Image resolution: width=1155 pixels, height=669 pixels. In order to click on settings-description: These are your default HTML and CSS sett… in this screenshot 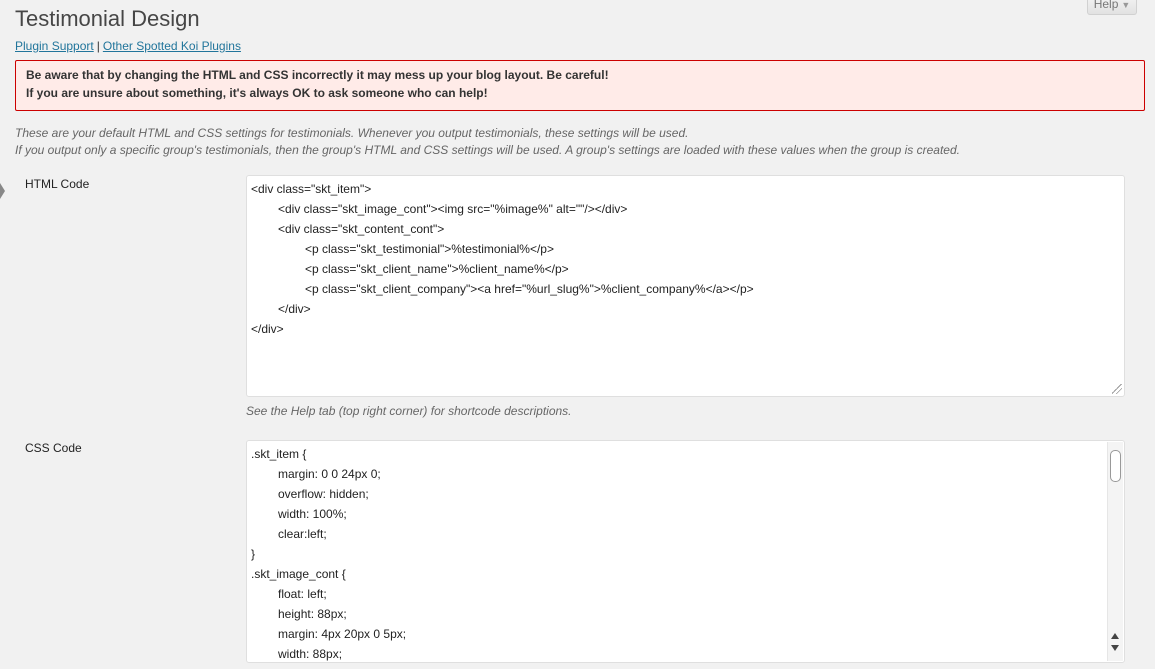, I will do `click(487, 142)`.